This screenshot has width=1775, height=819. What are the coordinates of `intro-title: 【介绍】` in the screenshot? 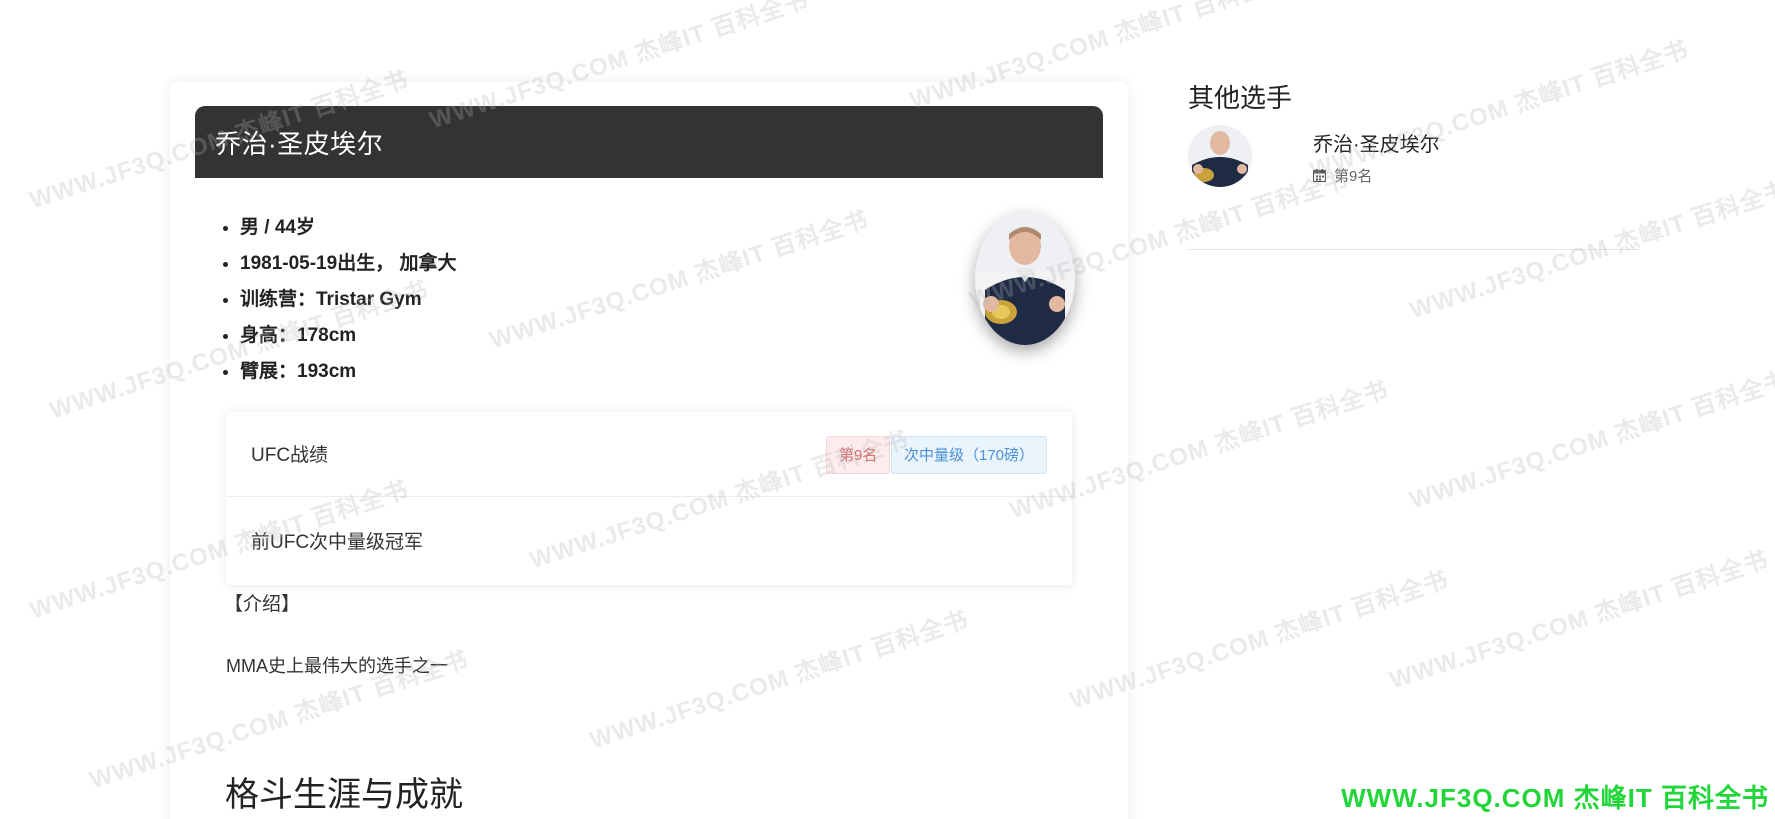 It's located at (262, 604).